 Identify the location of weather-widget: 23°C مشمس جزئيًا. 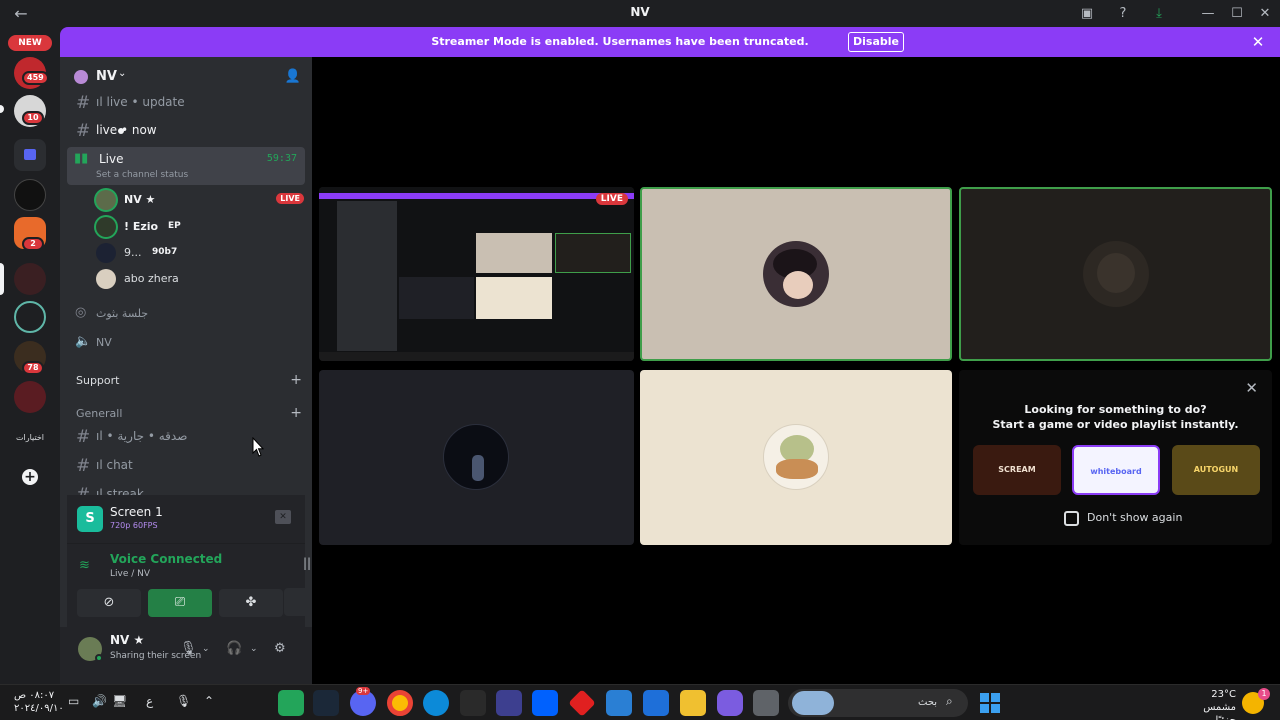
(1209, 704).